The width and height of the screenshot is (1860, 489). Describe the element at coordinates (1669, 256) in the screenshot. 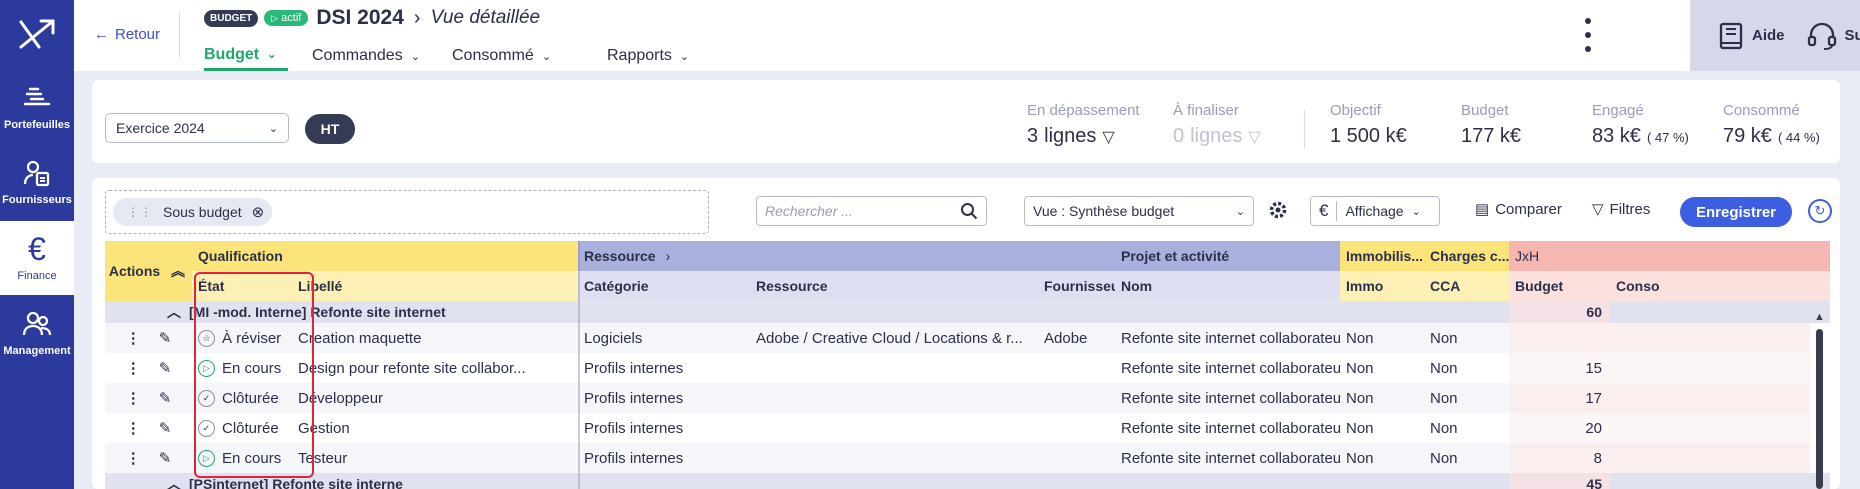

I see `group-header-jxh: JxH` at that location.